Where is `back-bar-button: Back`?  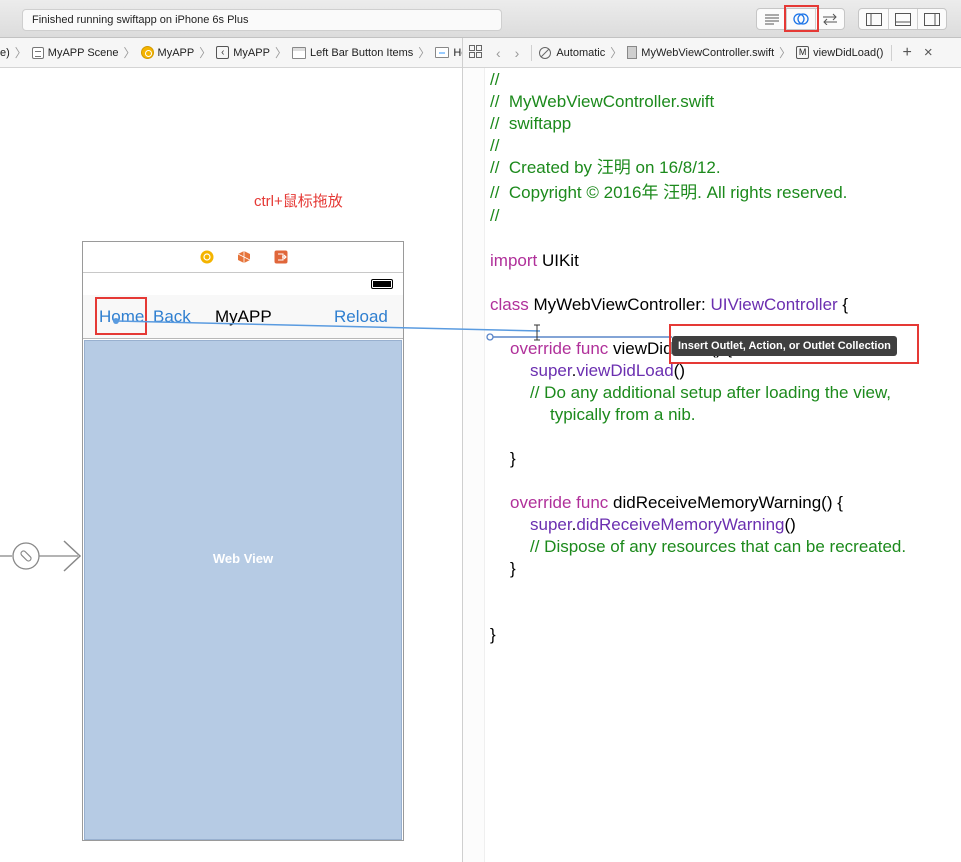
back-bar-button: Back is located at coordinates (172, 317).